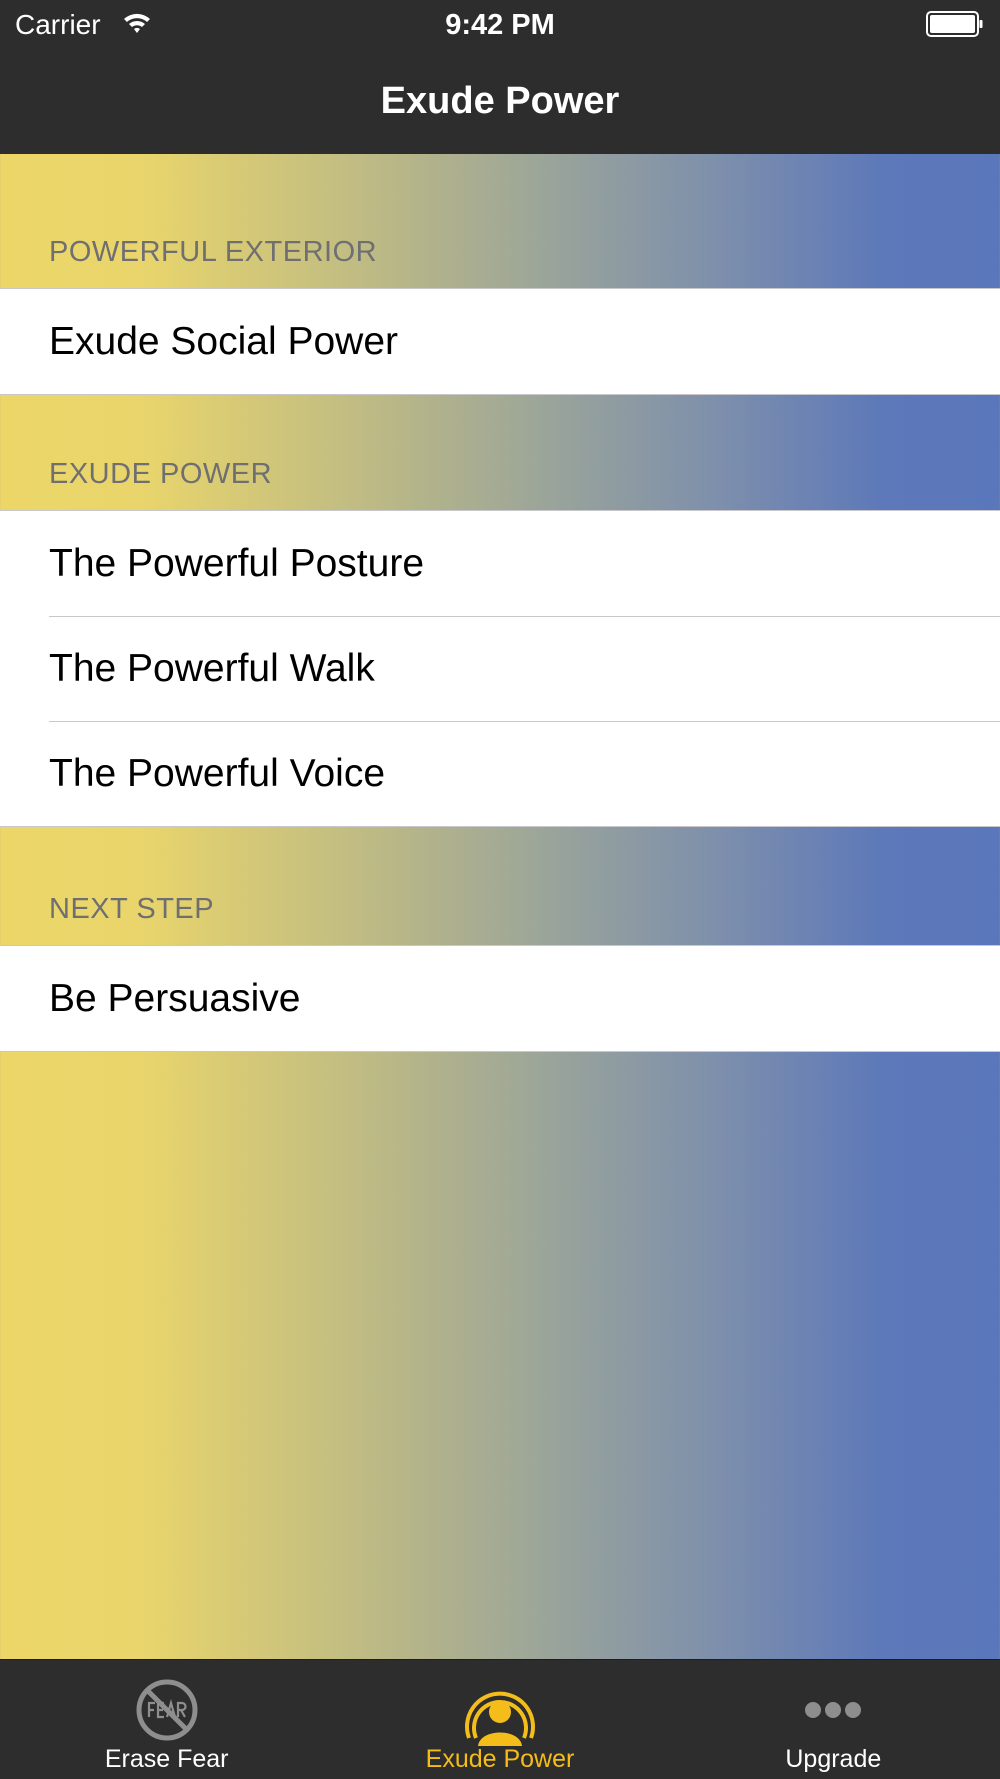 The height and width of the screenshot is (1779, 1000). I want to click on tab-bar: Erase Fear Exude Power Upgrade, so click(500, 1719).